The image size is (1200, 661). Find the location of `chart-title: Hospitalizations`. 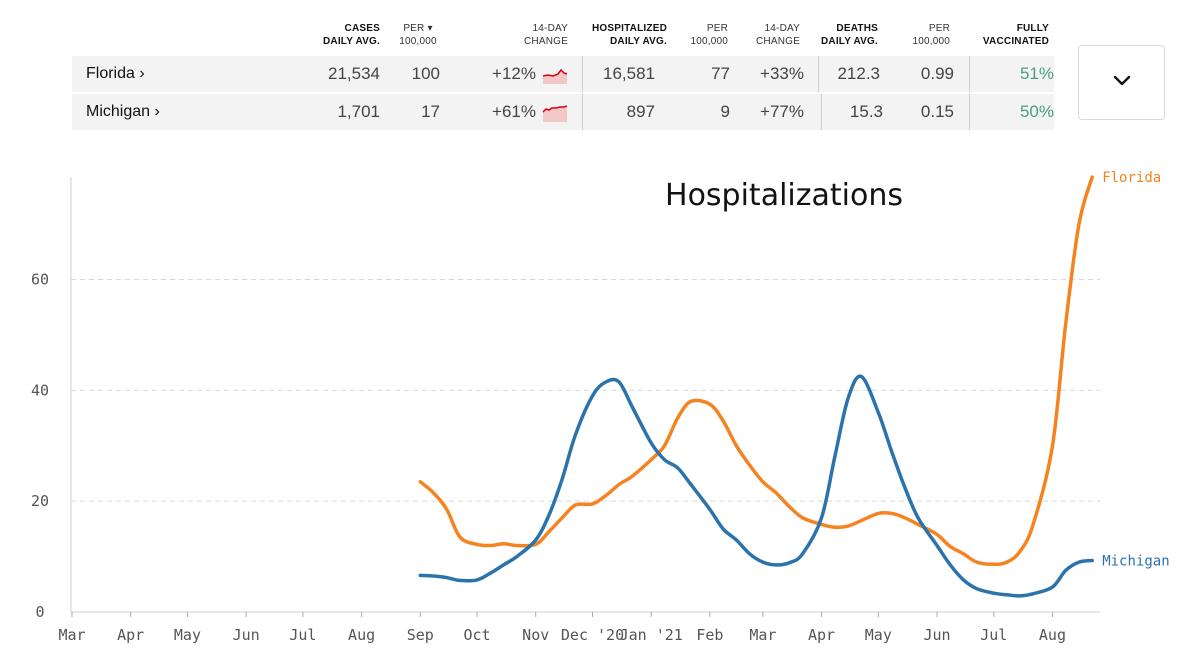

chart-title: Hospitalizations is located at coordinates (784, 195).